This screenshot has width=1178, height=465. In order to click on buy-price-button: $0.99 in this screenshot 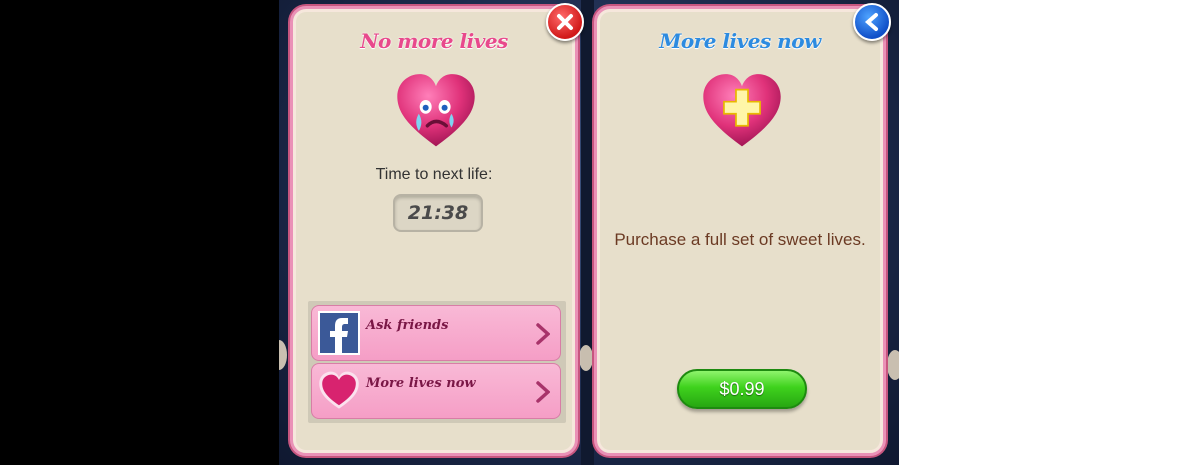, I will do `click(742, 389)`.